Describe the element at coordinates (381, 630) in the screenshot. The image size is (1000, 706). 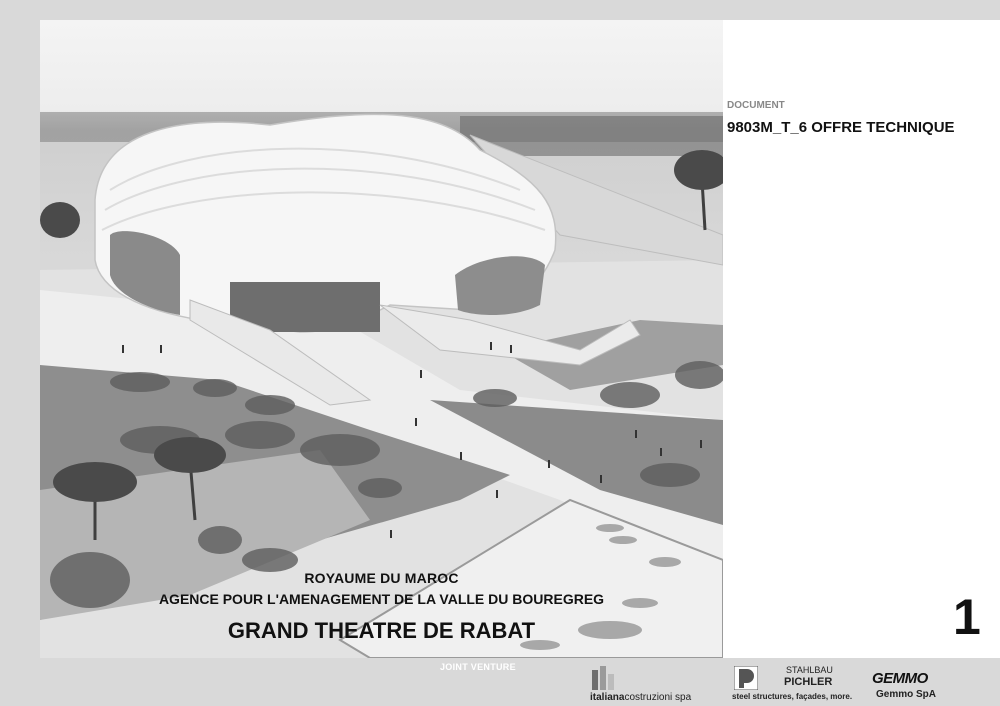
I see `project-title: GRAND THEATRE DE RABAT` at that location.